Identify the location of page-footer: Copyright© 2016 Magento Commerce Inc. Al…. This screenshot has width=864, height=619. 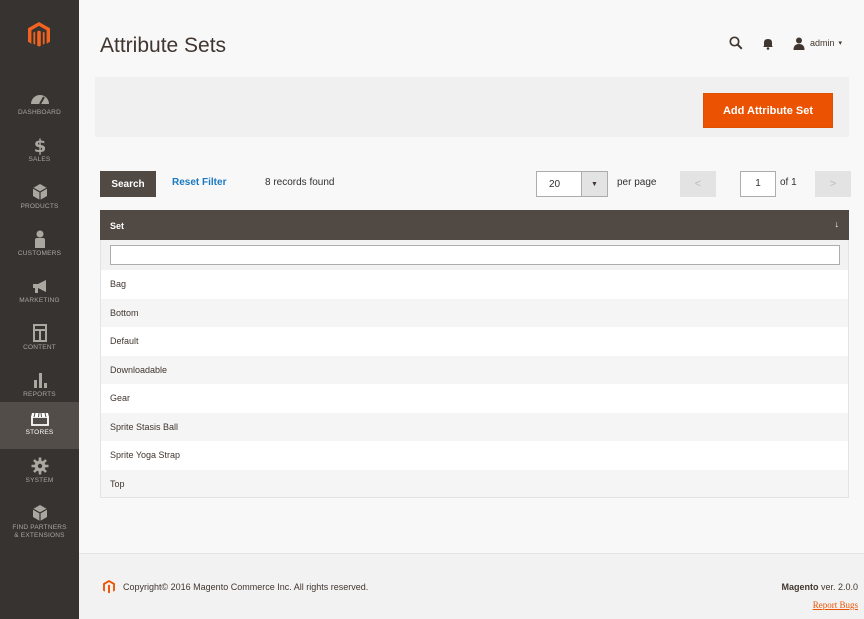
(471, 586).